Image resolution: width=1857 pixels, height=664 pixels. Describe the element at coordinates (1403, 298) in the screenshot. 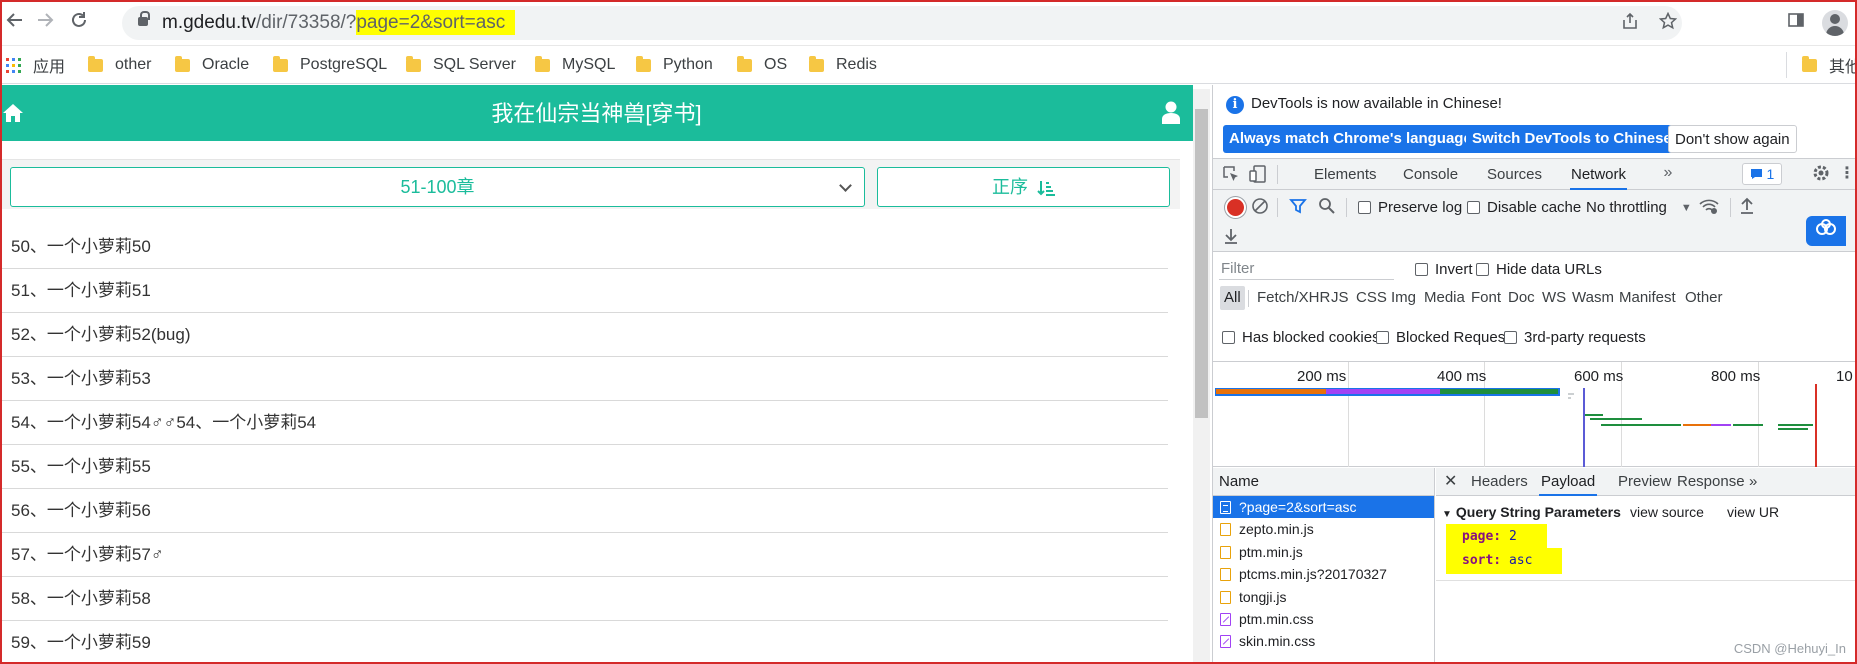

I see `type-filter-img: Img` at that location.